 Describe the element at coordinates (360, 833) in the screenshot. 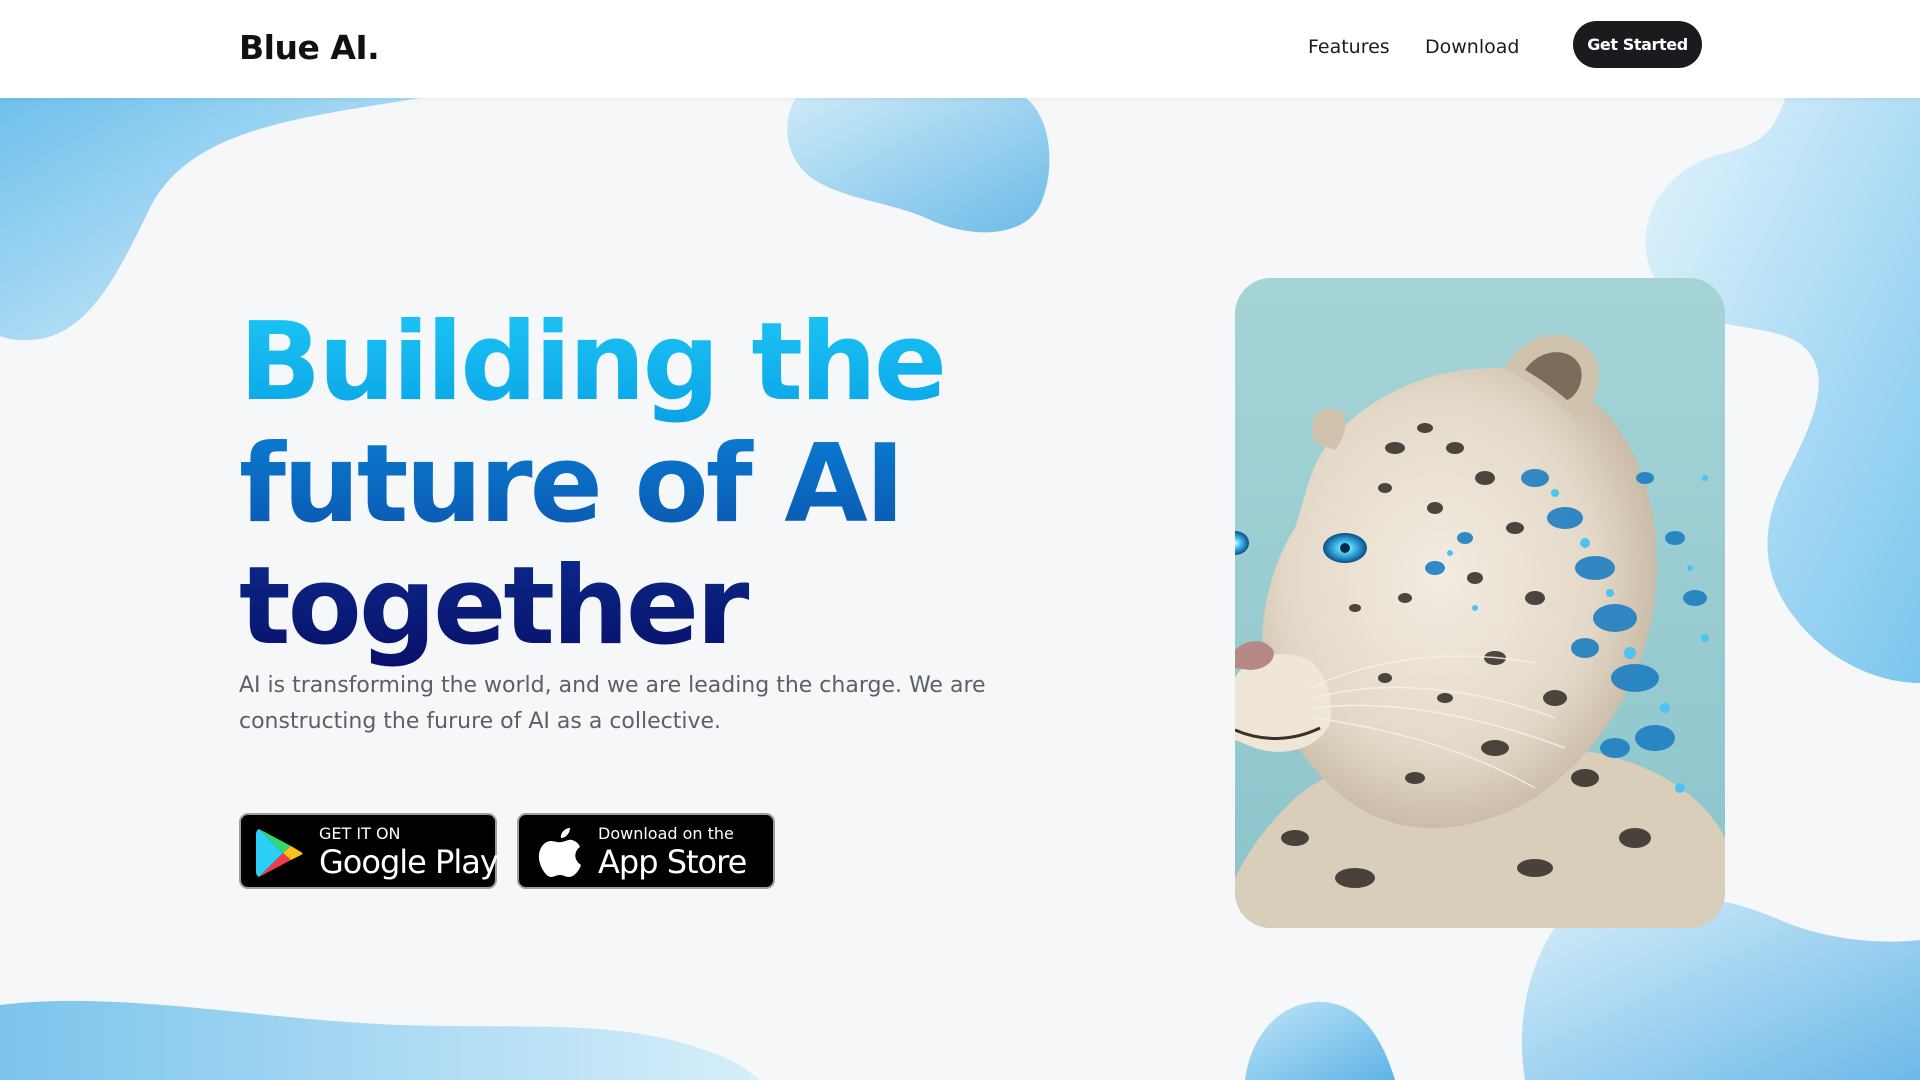

I see `google-badge-small-text: GET IT ON` at that location.